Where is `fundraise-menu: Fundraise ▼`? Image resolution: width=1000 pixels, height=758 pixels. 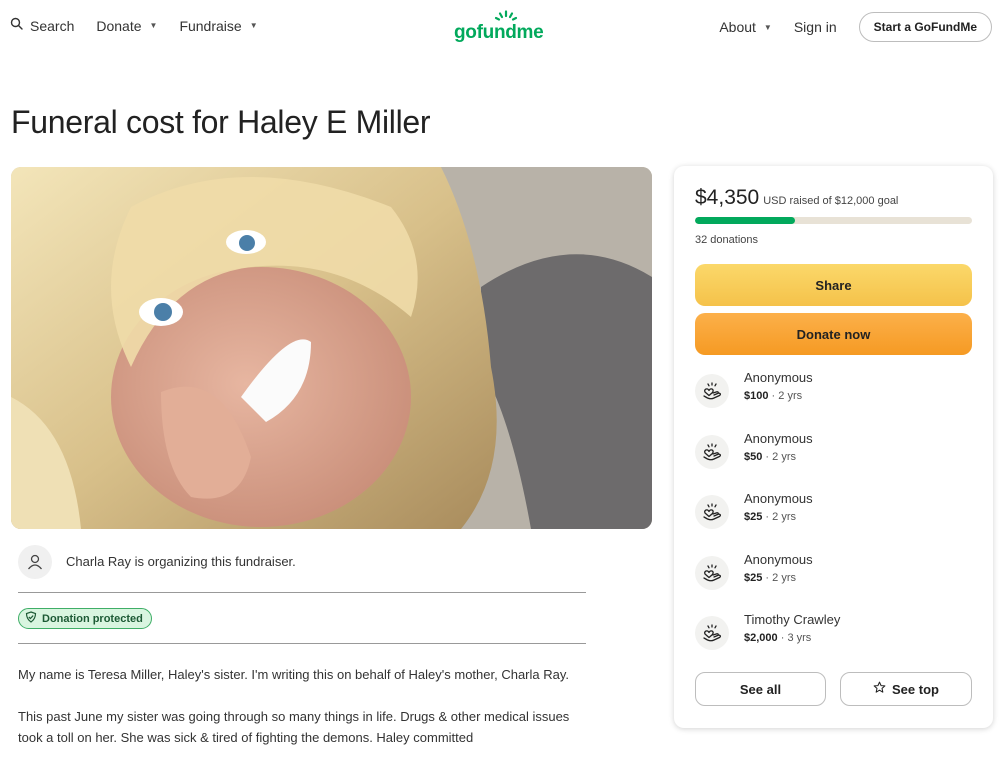 fundraise-menu: Fundraise ▼ is located at coordinates (218, 26).